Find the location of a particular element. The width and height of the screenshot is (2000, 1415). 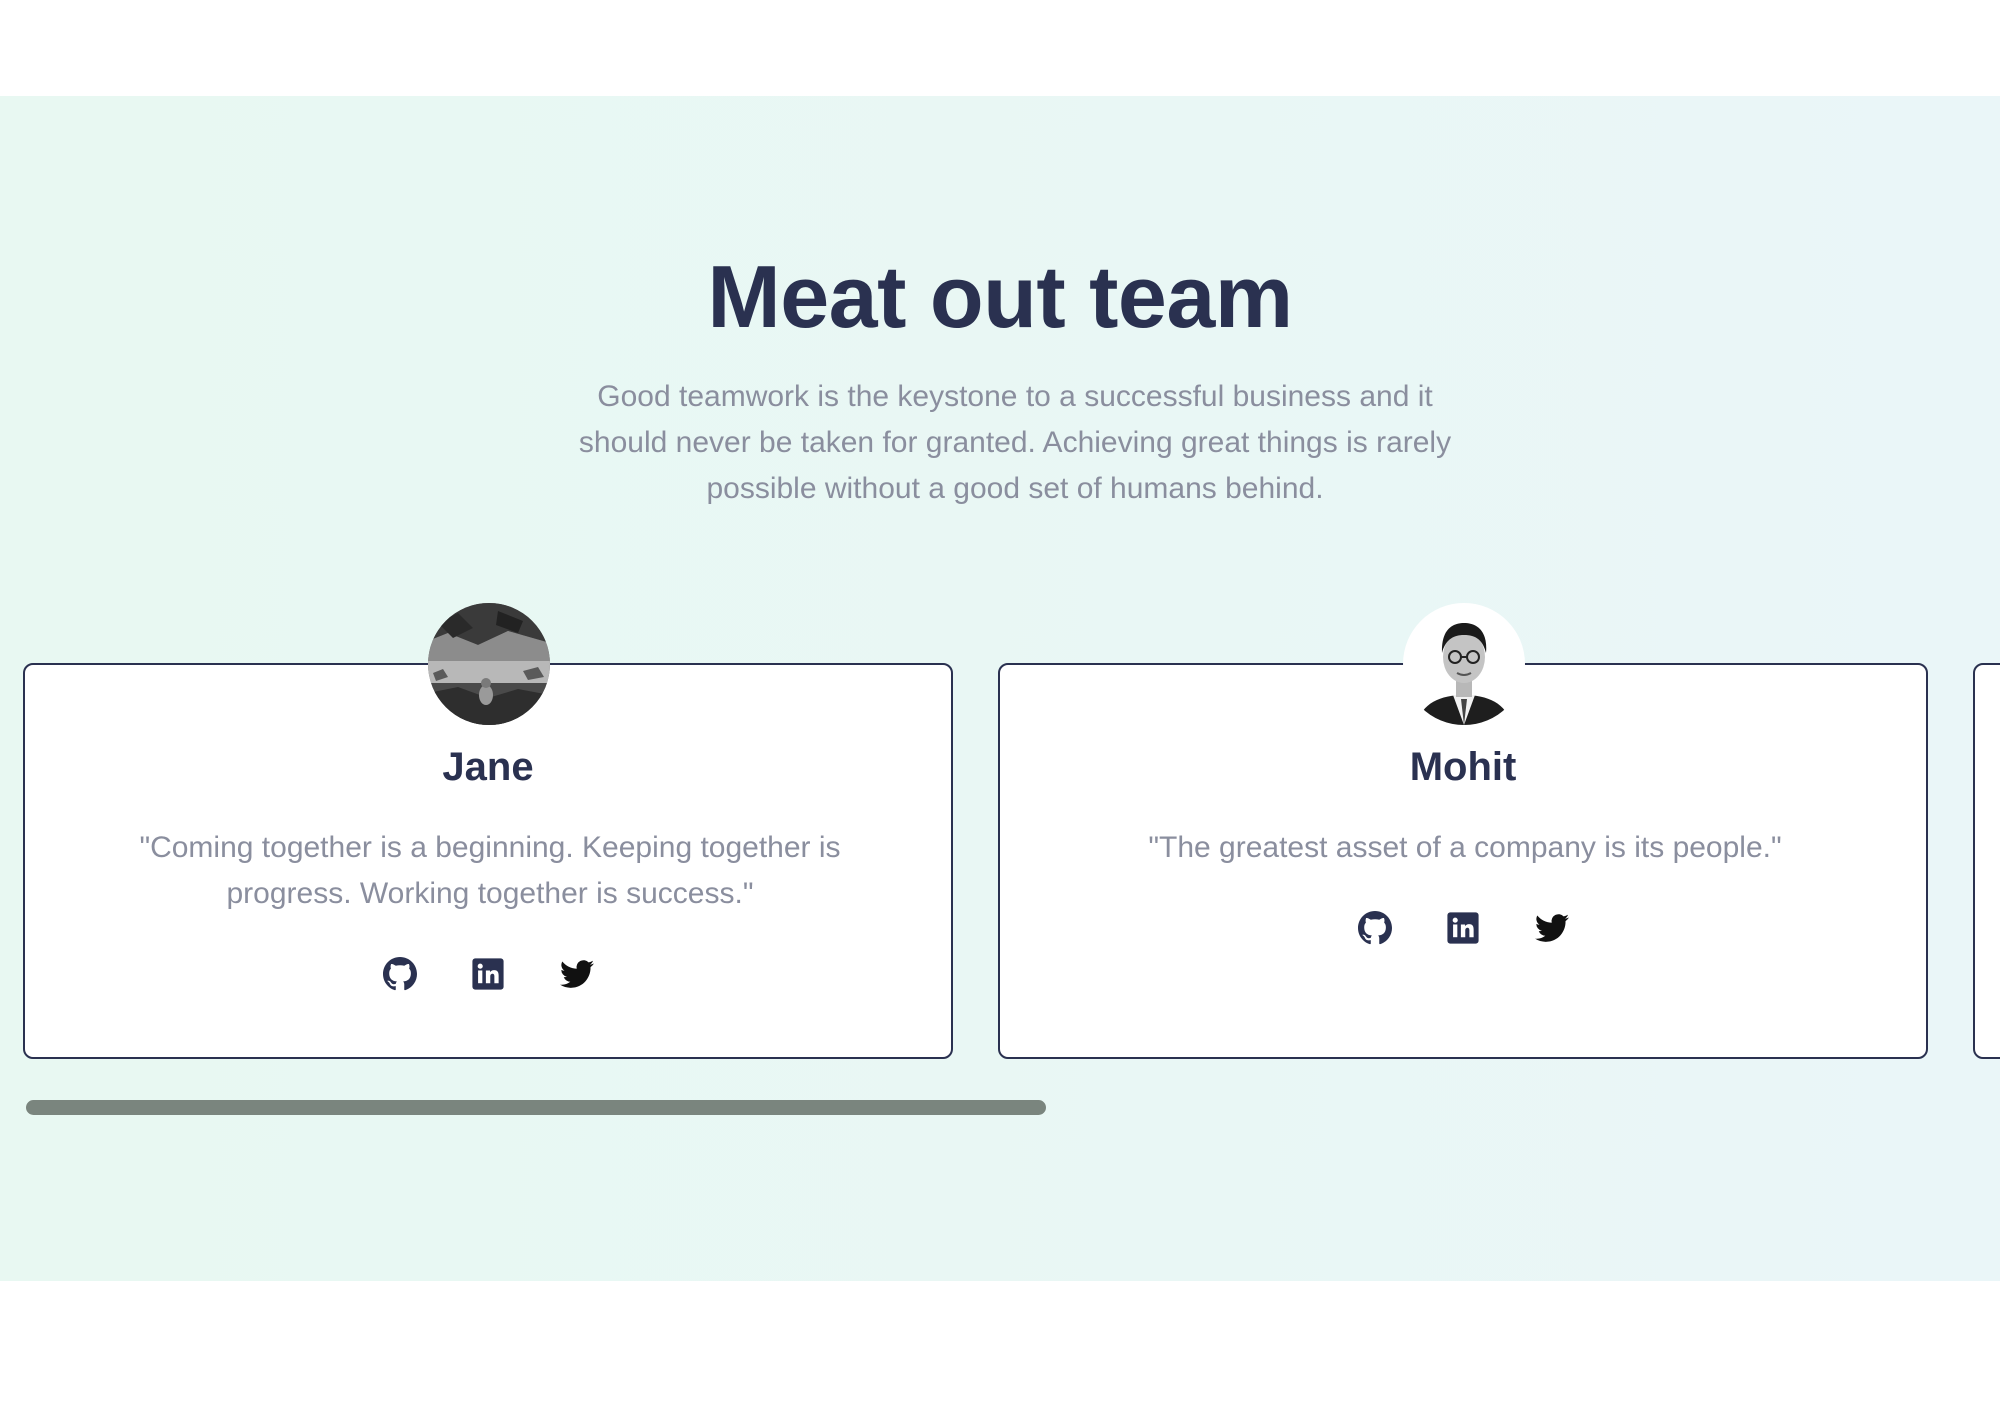

member-name: Mohit is located at coordinates (1463, 767).